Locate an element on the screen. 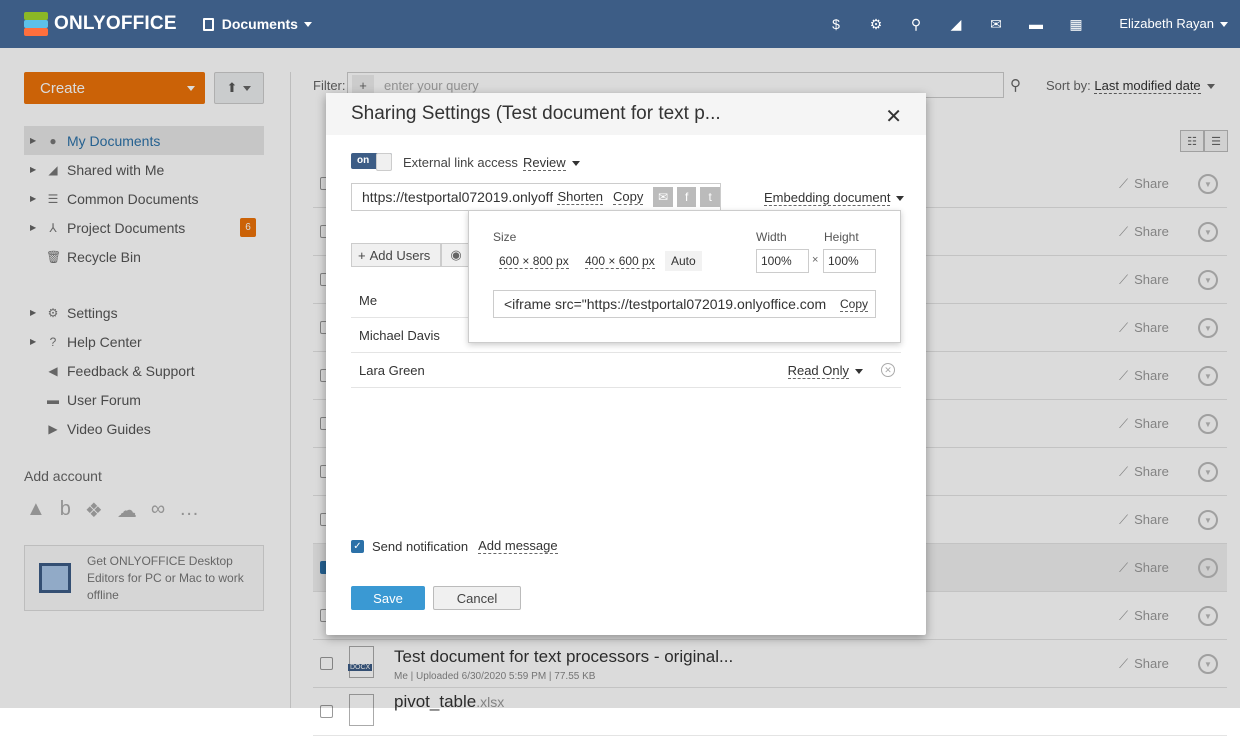  width-label: Width is located at coordinates (771, 237).